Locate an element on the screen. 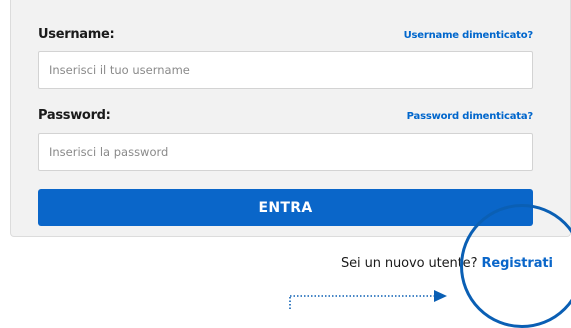 This screenshot has height=328, width=571. password-label: Password: is located at coordinates (74, 115).